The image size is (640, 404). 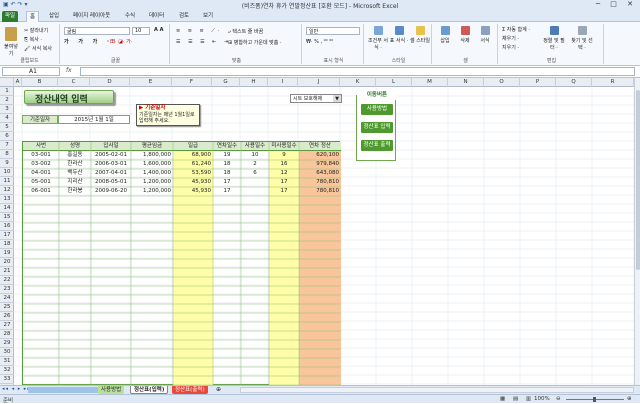 I want to click on formula-input, so click(x=357, y=71).